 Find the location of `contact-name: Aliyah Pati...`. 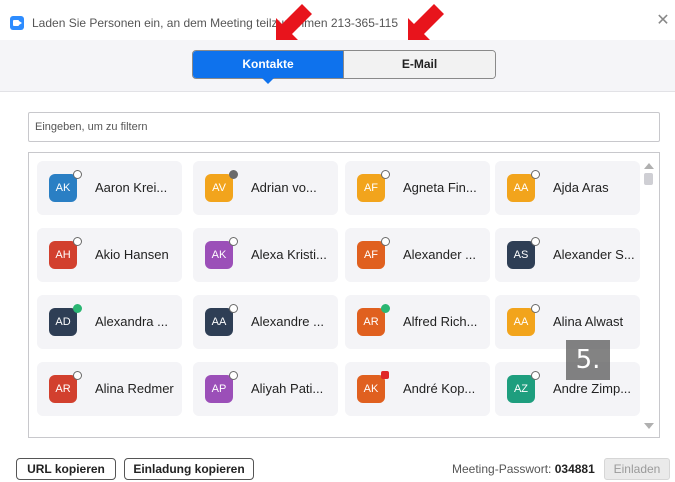

contact-name: Aliyah Pati... is located at coordinates (287, 388).